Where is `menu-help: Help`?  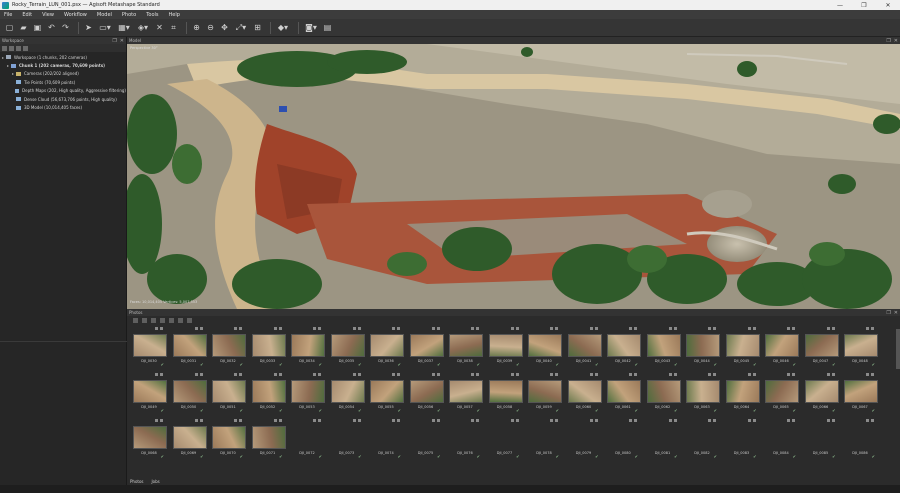 menu-help: Help is located at coordinates (174, 15).